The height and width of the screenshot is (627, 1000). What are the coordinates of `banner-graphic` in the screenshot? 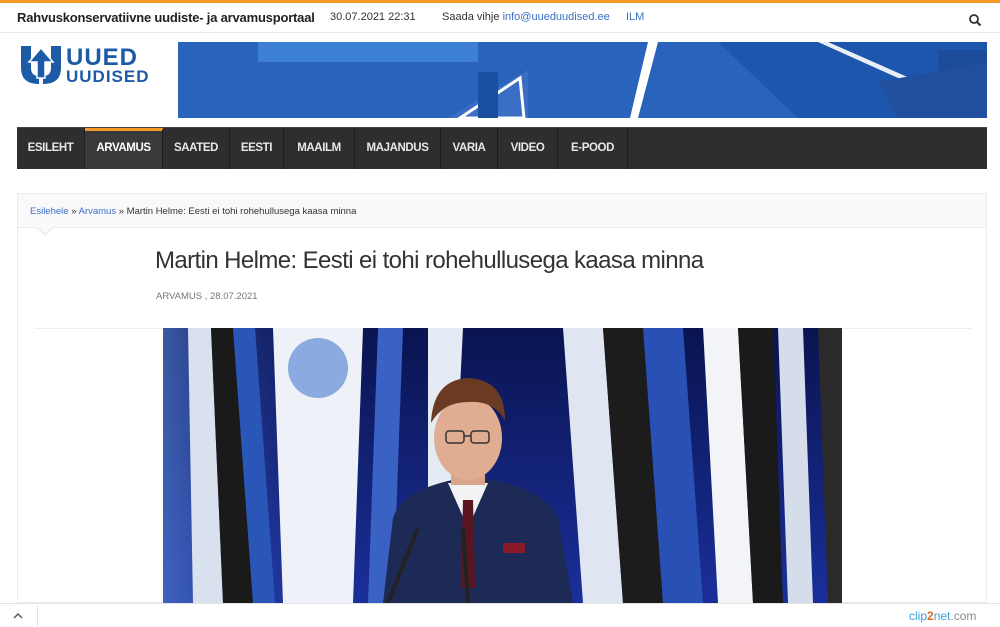 It's located at (582, 80).